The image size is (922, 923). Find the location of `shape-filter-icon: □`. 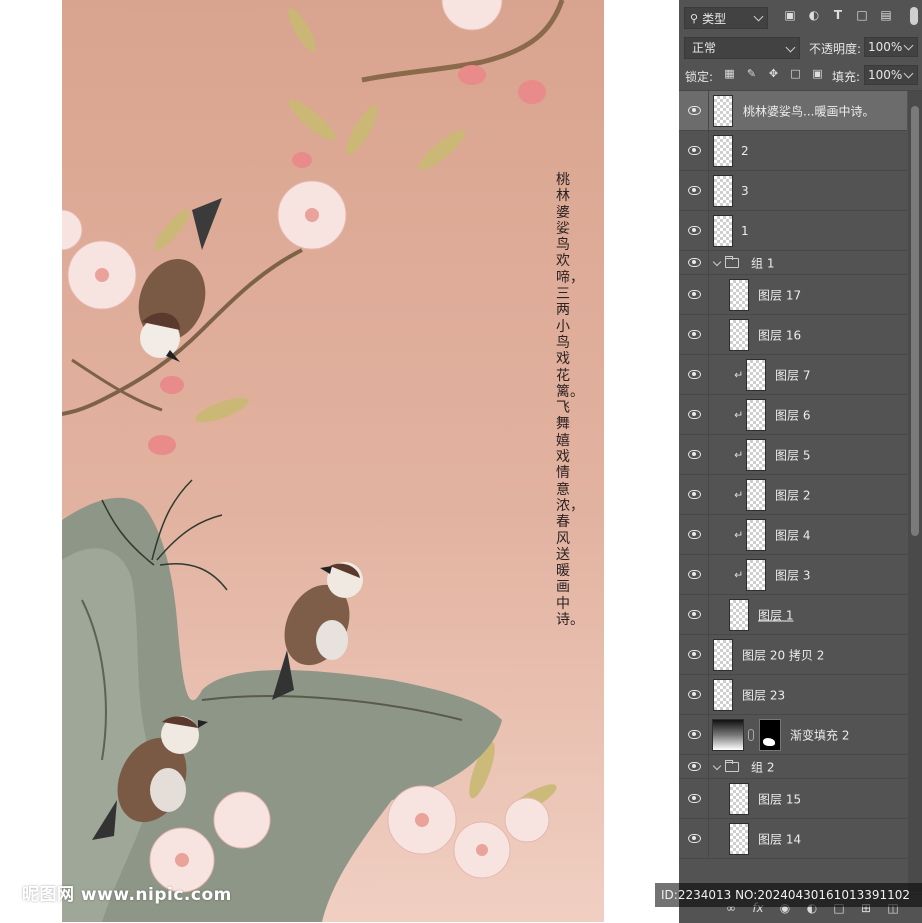

shape-filter-icon: □ is located at coordinates (862, 15).